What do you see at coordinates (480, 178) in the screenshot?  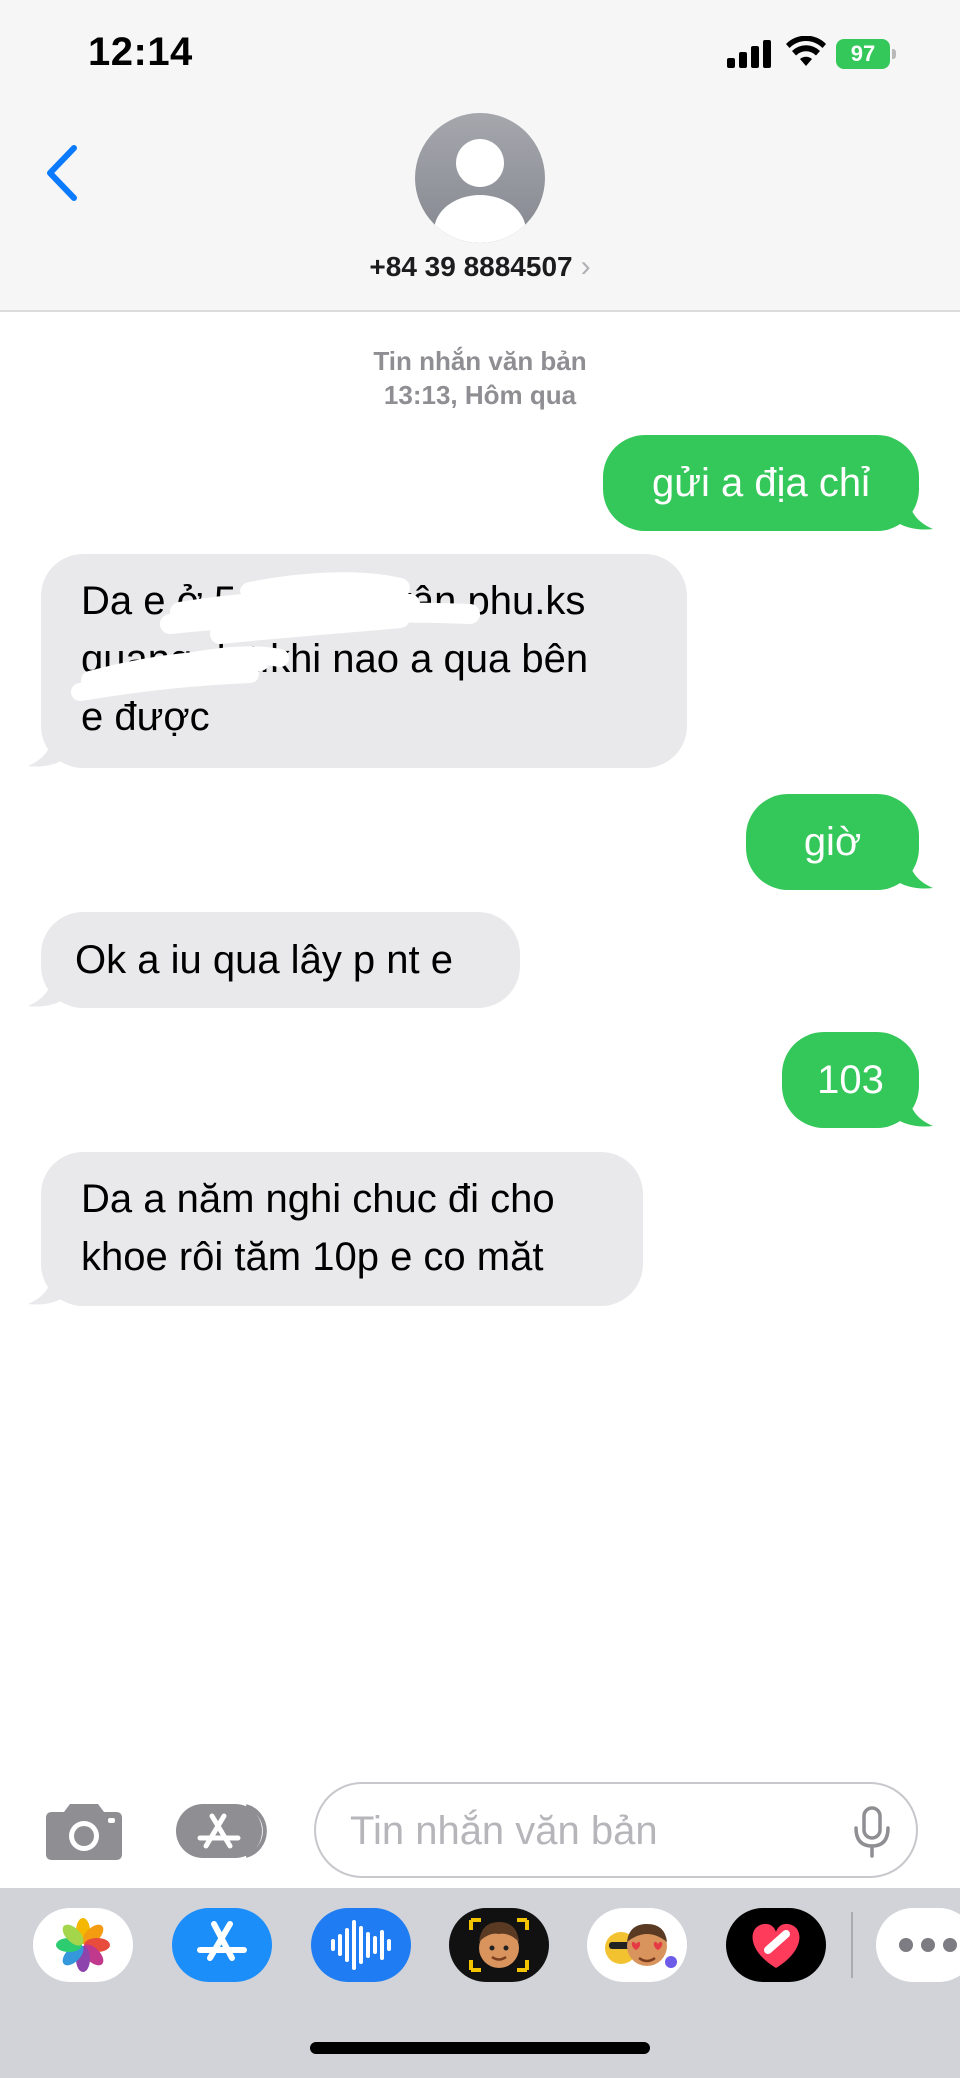 I see `person-avatar-icon` at bounding box center [480, 178].